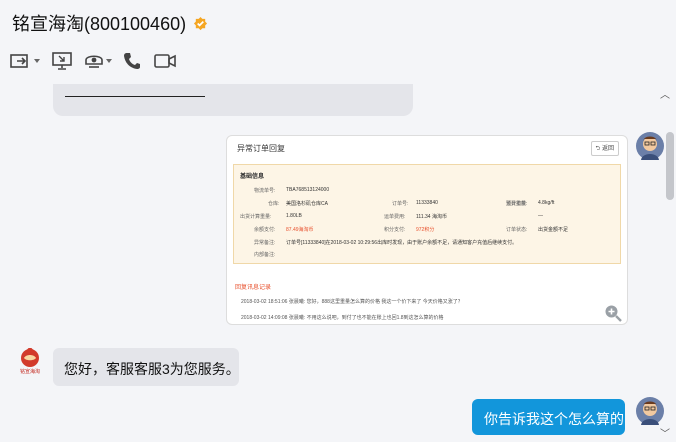  What do you see at coordinates (400, 204) in the screenshot?
I see `row-label: 订单号:` at bounding box center [400, 204].